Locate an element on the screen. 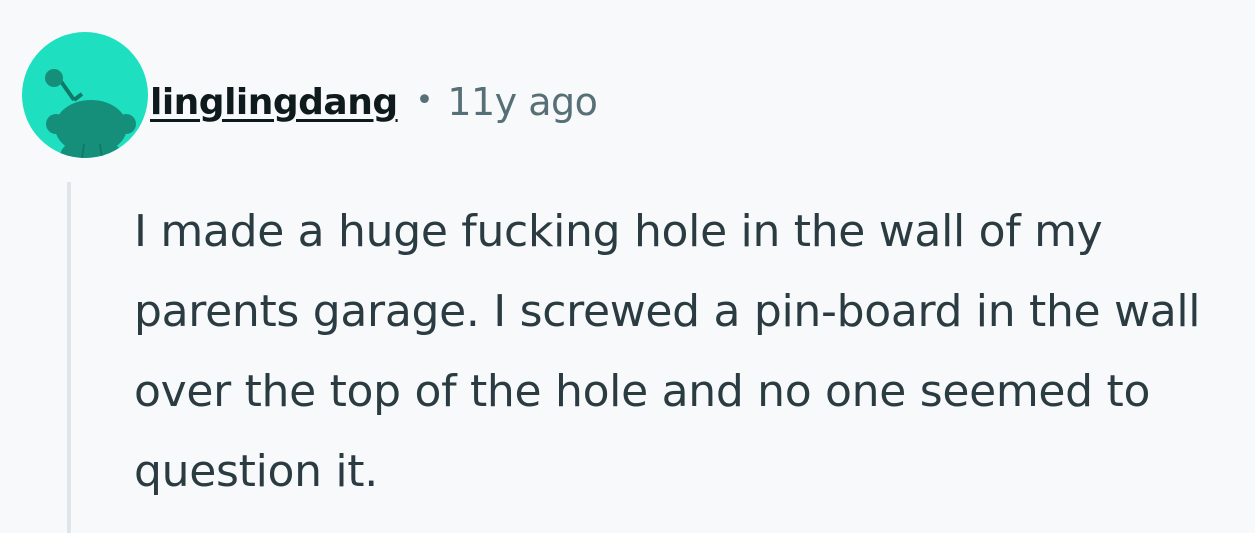 The width and height of the screenshot is (1255, 533). comment-meta: linglingdang • 11y ago is located at coordinates (374, 102).